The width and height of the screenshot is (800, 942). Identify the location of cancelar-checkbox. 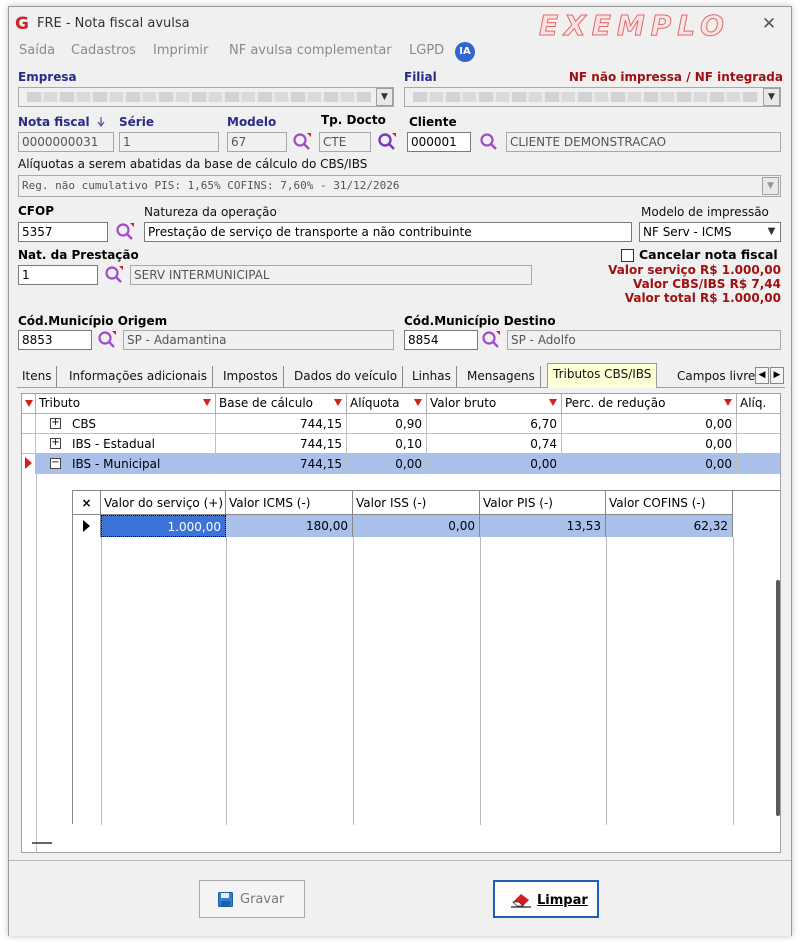
(627, 255).